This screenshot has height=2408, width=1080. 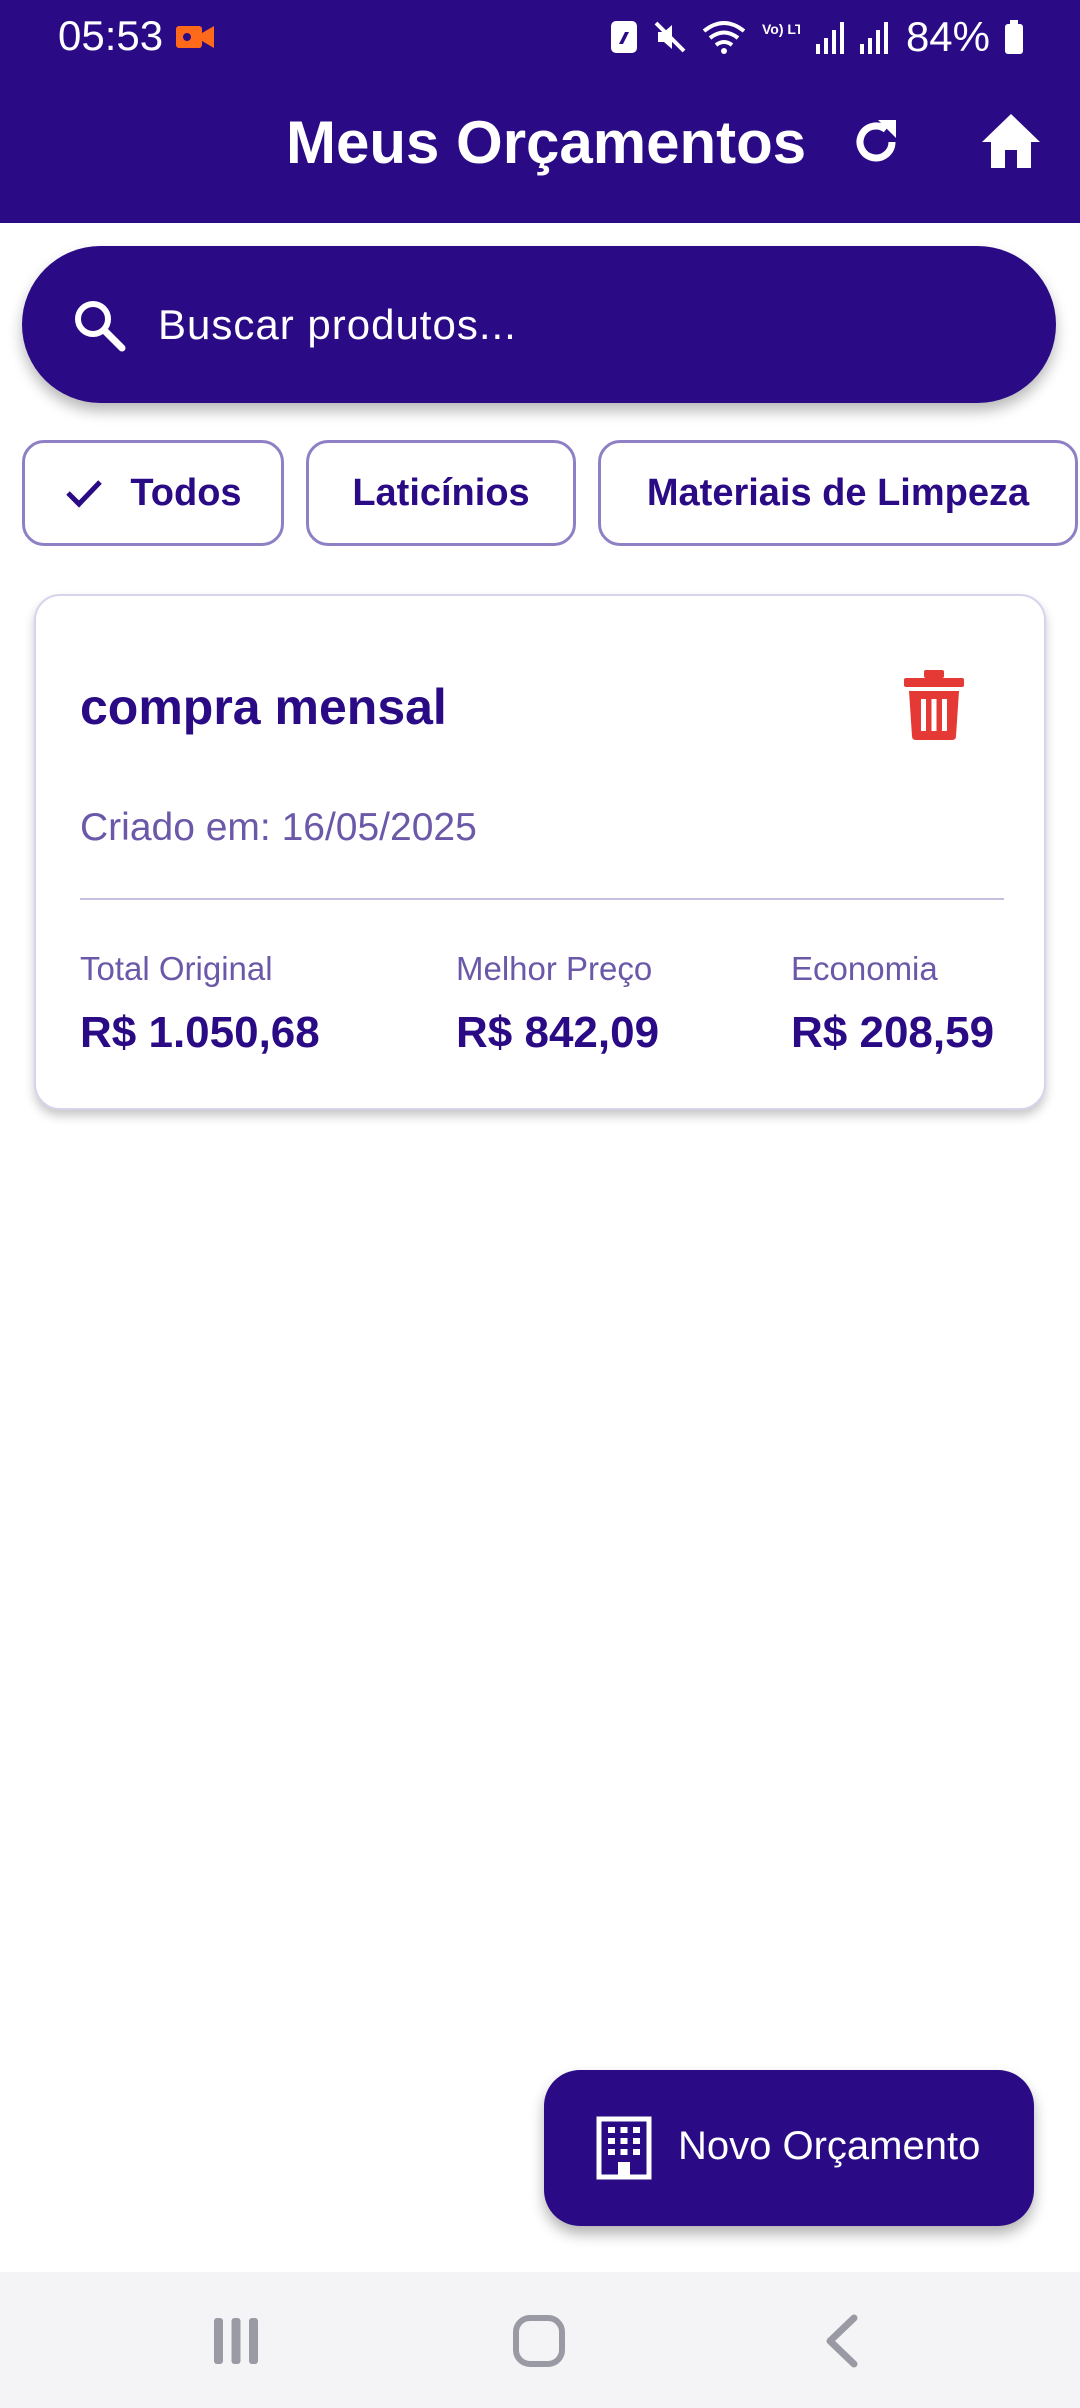 I want to click on filter-chip-materiais-de-limpeza: Materiais de Limpeza, so click(x=838, y=493).